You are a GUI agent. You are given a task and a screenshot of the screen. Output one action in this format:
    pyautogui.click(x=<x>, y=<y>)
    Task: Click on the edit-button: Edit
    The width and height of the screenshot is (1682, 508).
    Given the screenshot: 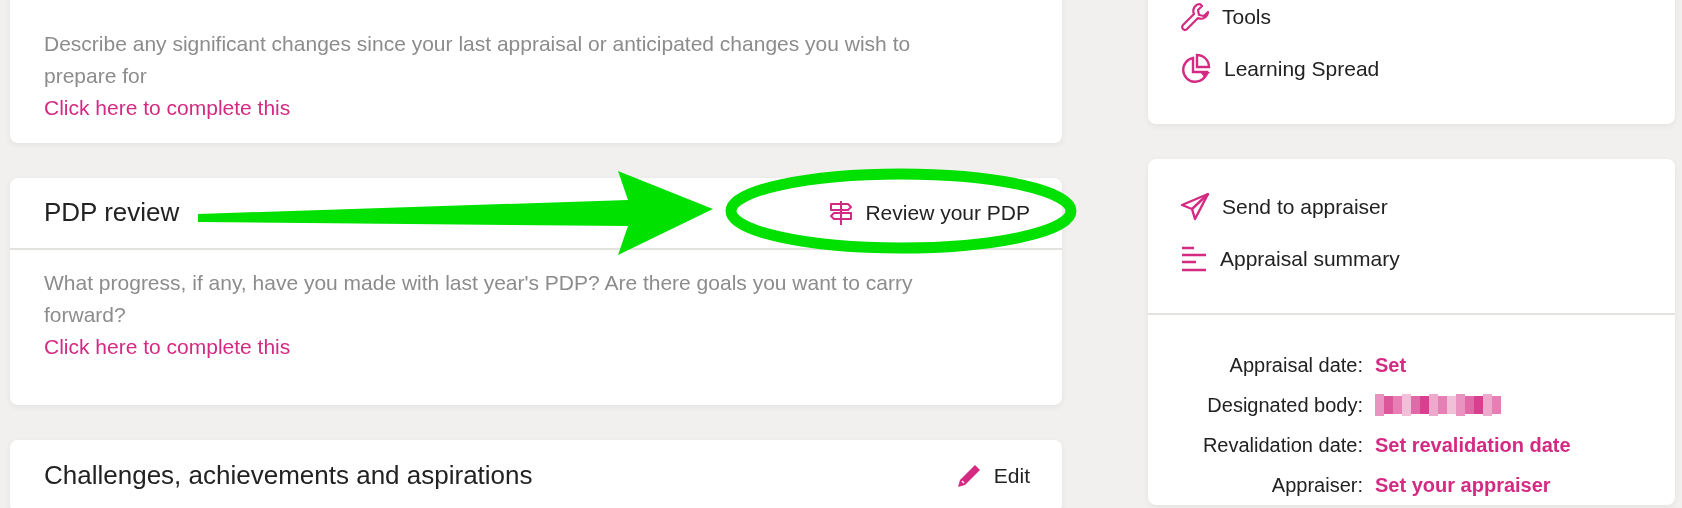 What is the action you would take?
    pyautogui.click(x=992, y=476)
    